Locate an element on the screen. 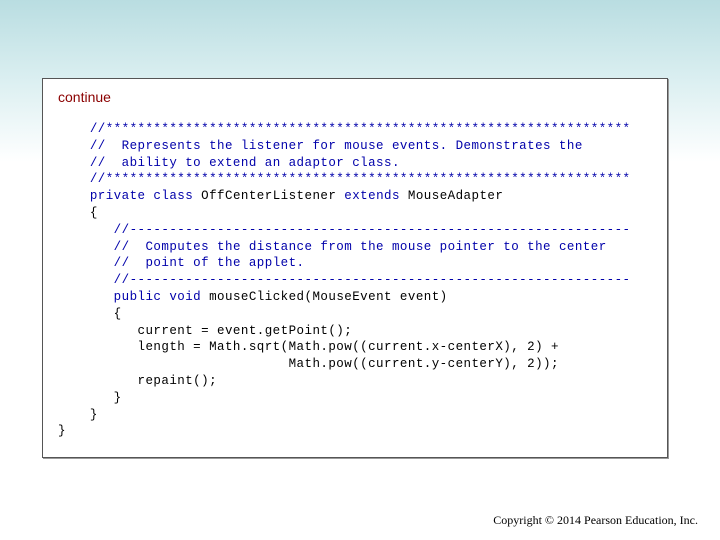 The image size is (720, 540). code-line: current = event.getPoint(); is located at coordinates (344, 331).